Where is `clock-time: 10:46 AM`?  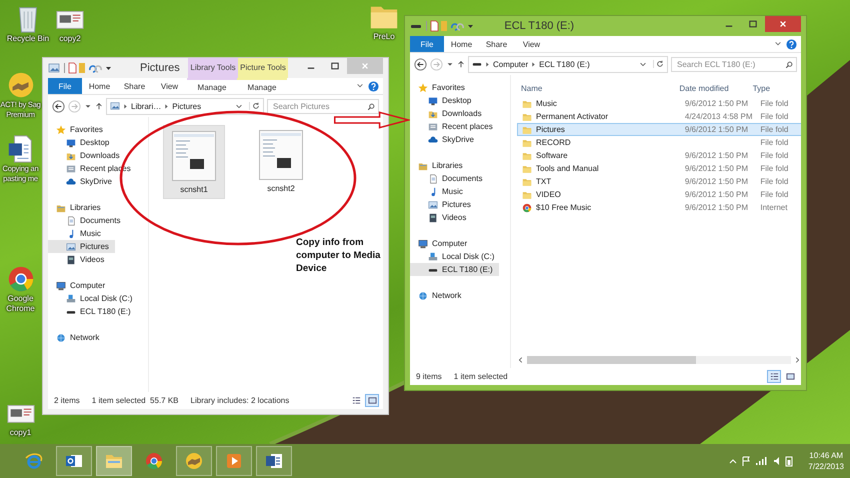 clock-time: 10:46 AM is located at coordinates (826, 455).